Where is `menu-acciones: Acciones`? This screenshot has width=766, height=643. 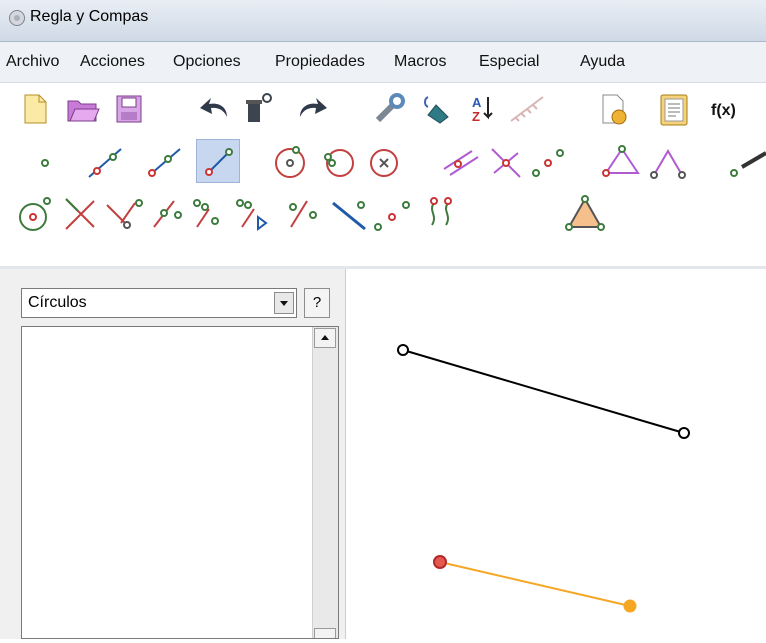
menu-acciones: Acciones is located at coordinates (112, 62).